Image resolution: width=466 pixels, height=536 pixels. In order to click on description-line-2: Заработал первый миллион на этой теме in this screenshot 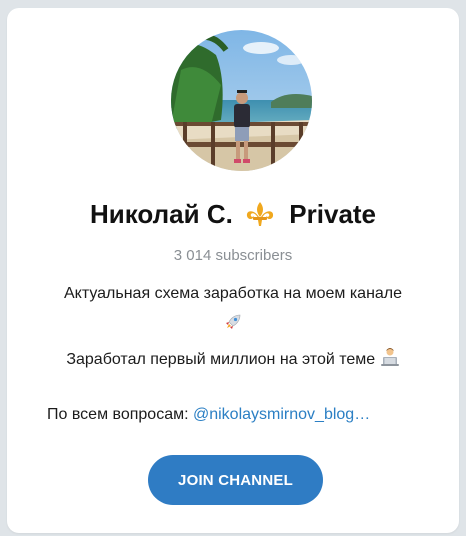, I will do `click(233, 358)`.